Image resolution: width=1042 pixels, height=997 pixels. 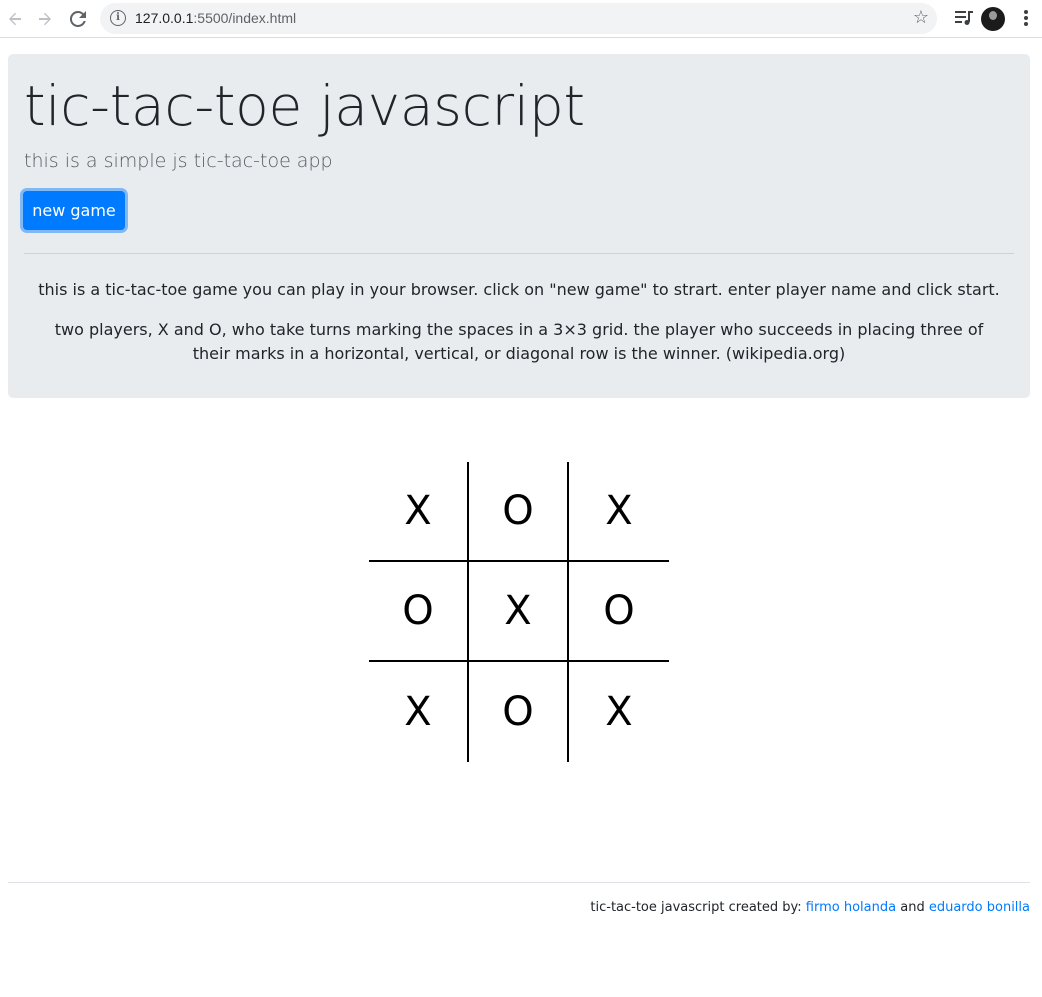 What do you see at coordinates (74, 210) in the screenshot?
I see `new-game-button: new game` at bounding box center [74, 210].